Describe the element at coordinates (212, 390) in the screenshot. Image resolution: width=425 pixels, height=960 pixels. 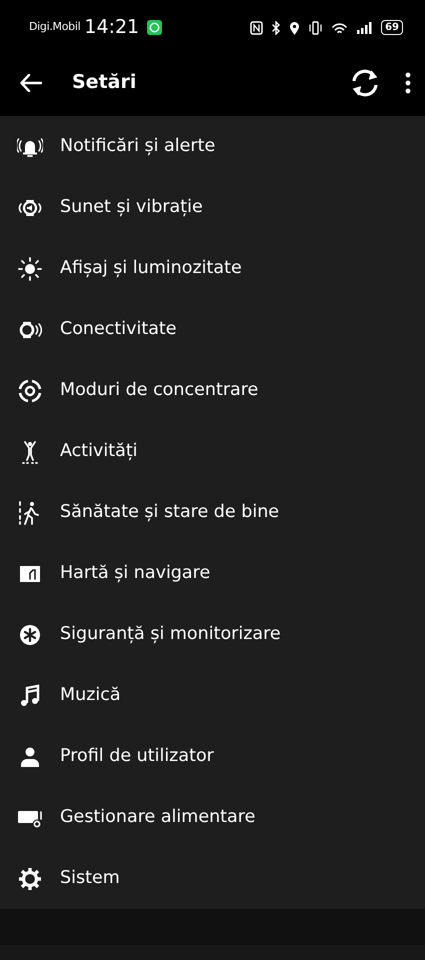
I see `settings-item: Moduri de concentrare` at that location.